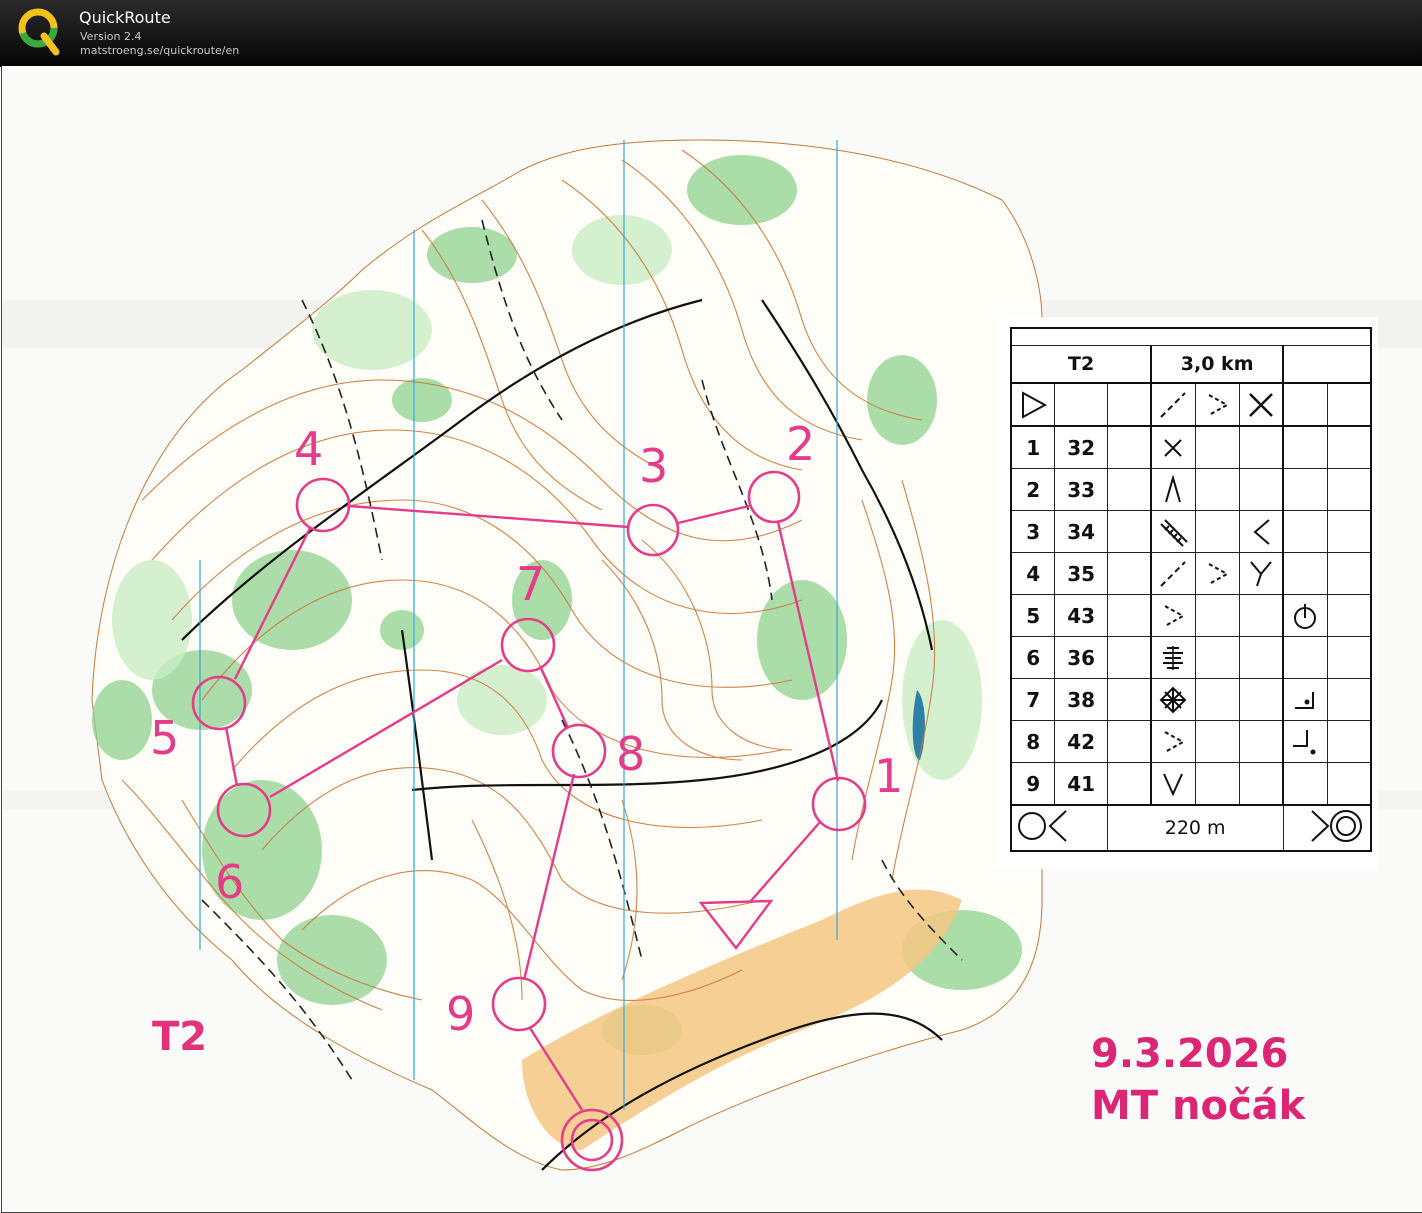  Describe the element at coordinates (1305, 700) in the screenshot. I see `corner-icon` at that location.